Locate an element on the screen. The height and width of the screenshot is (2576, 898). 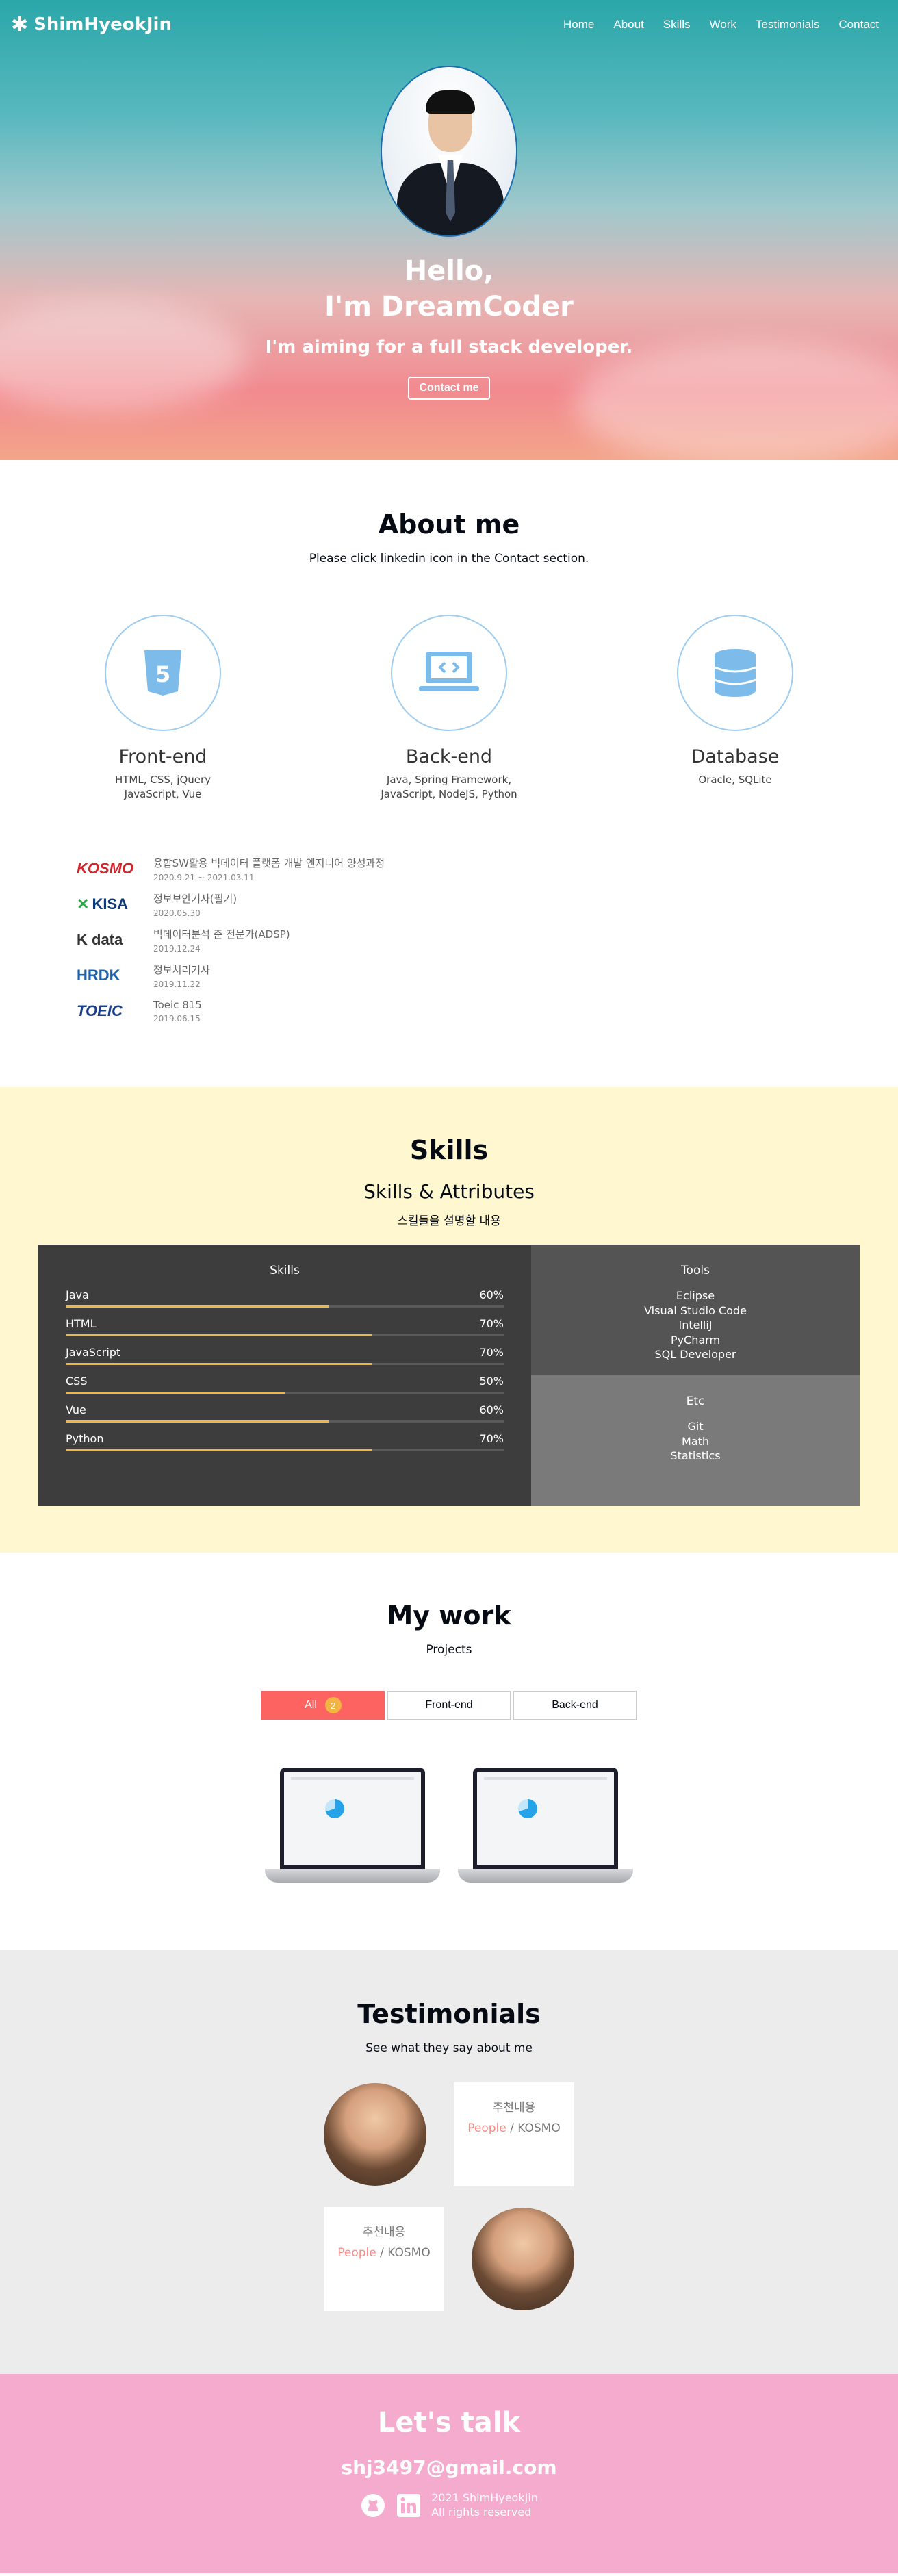
nav-item-home: Home is located at coordinates (578, 24).